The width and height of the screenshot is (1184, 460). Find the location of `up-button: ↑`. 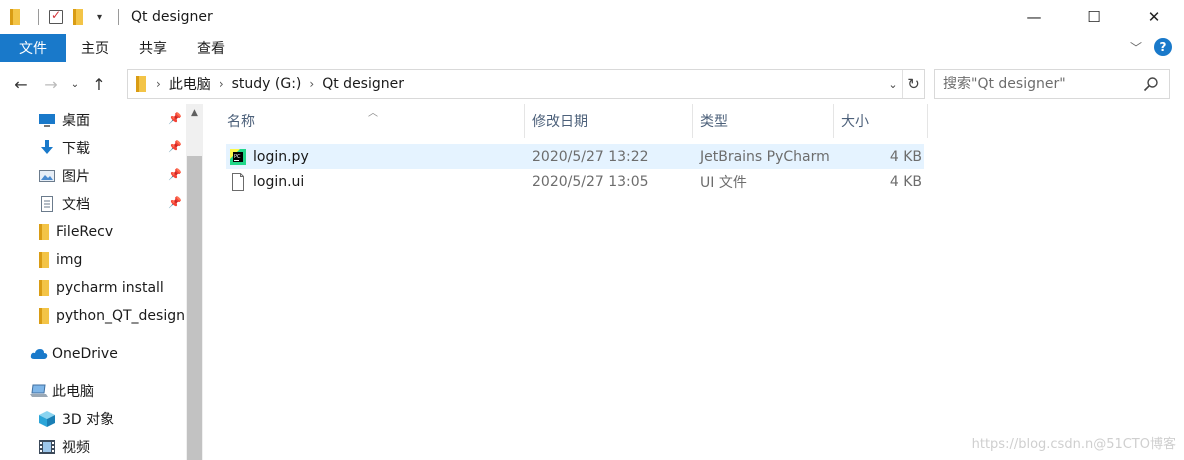

up-button: ↑ is located at coordinates (99, 84).